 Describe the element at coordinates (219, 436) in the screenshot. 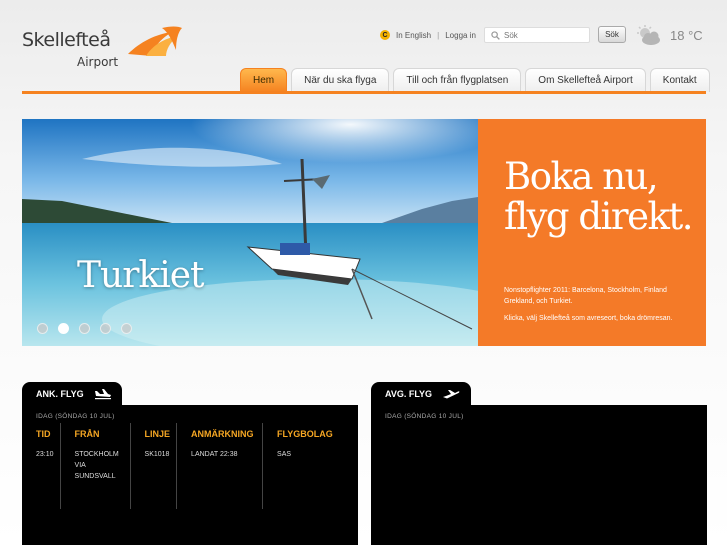

I see `col-anmarkning: ANMÄRKNING` at that location.